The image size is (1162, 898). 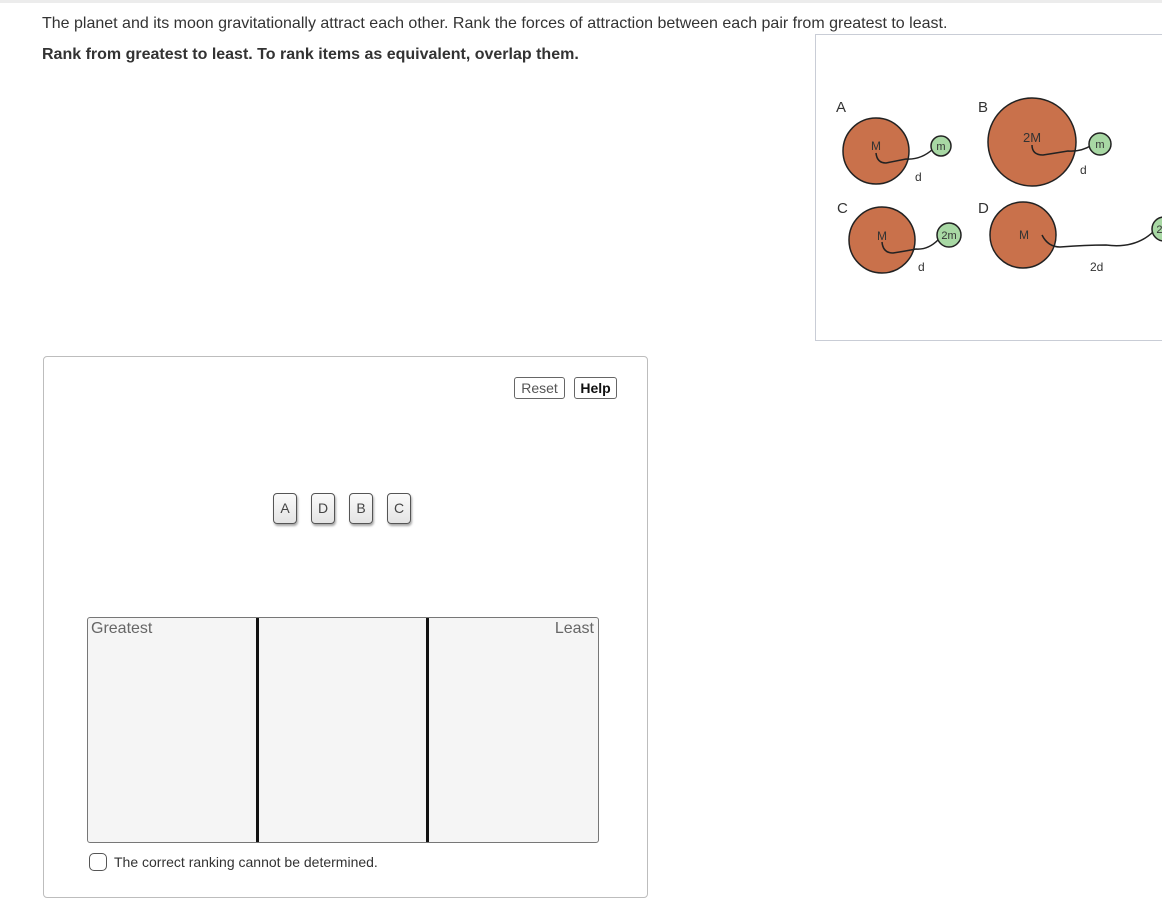 What do you see at coordinates (98, 862) in the screenshot?
I see `cannot-determine-checkbox` at bounding box center [98, 862].